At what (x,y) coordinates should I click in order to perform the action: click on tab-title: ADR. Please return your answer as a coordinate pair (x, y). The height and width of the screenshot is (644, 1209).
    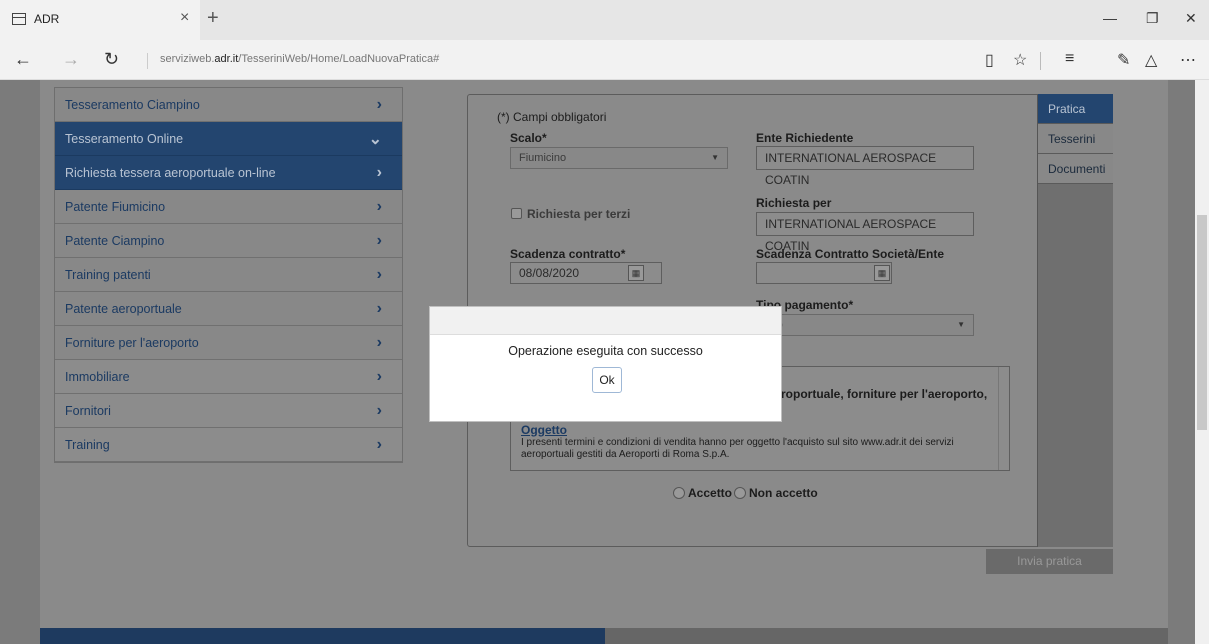
    Looking at the image, I should click on (47, 19).